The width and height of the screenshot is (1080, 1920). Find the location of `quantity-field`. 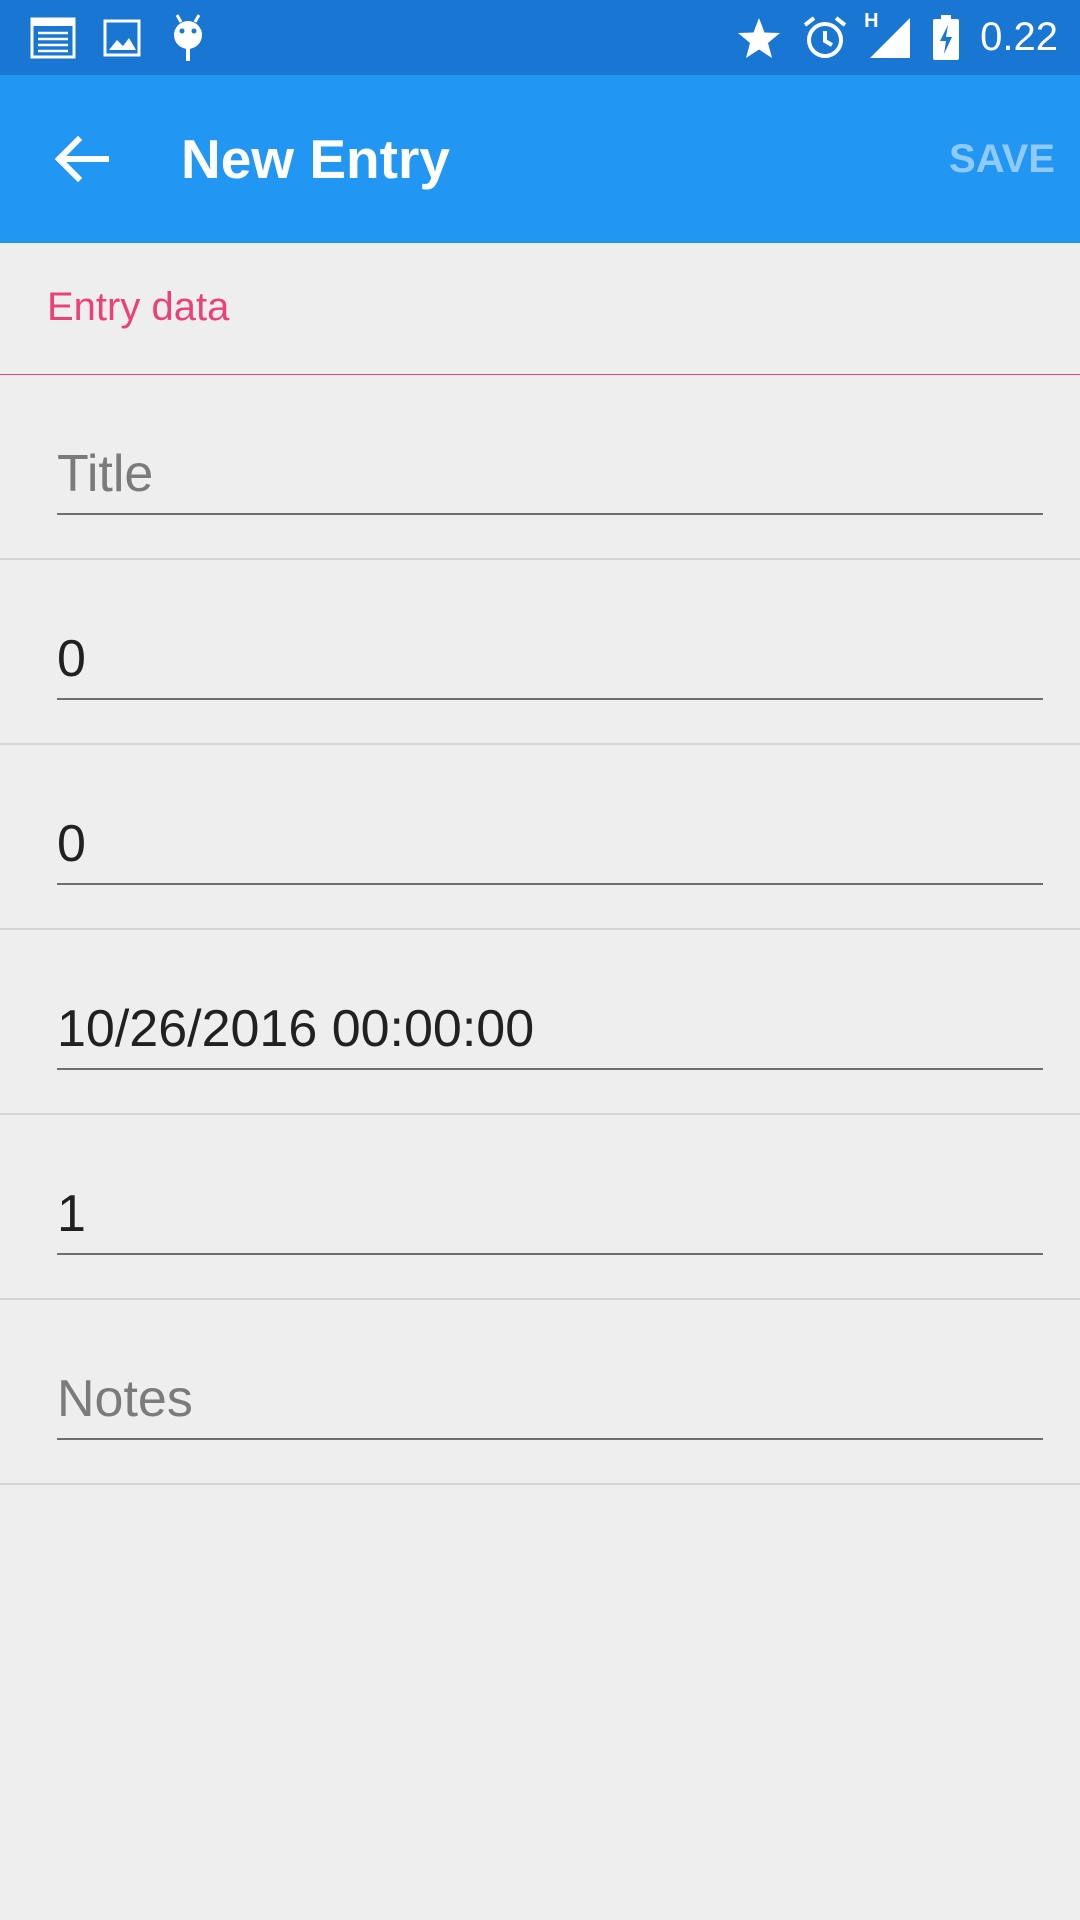

quantity-field is located at coordinates (550, 1215).